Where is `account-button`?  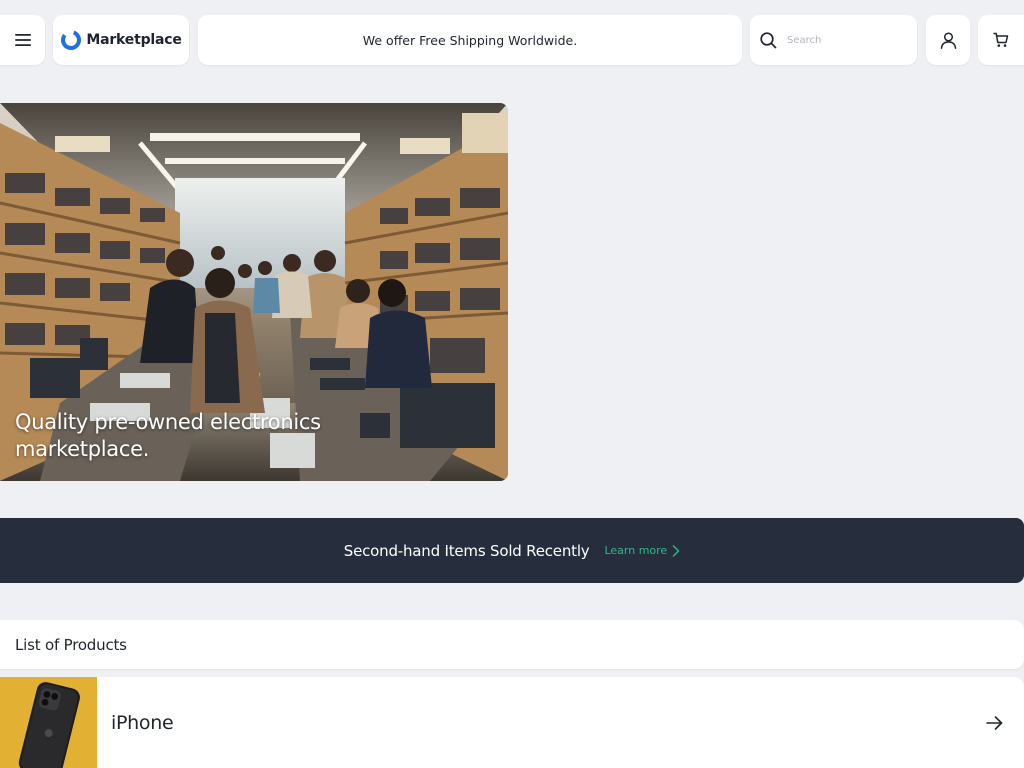
account-button is located at coordinates (948, 40).